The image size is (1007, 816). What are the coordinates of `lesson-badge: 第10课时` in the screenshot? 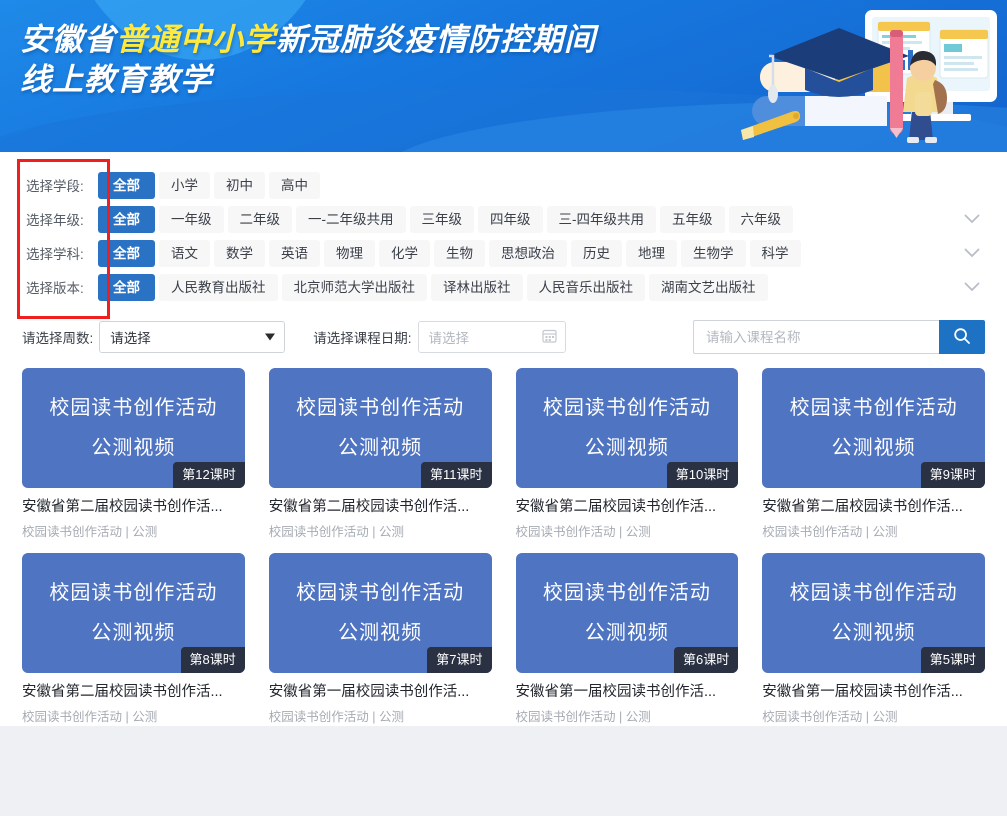 It's located at (702, 475).